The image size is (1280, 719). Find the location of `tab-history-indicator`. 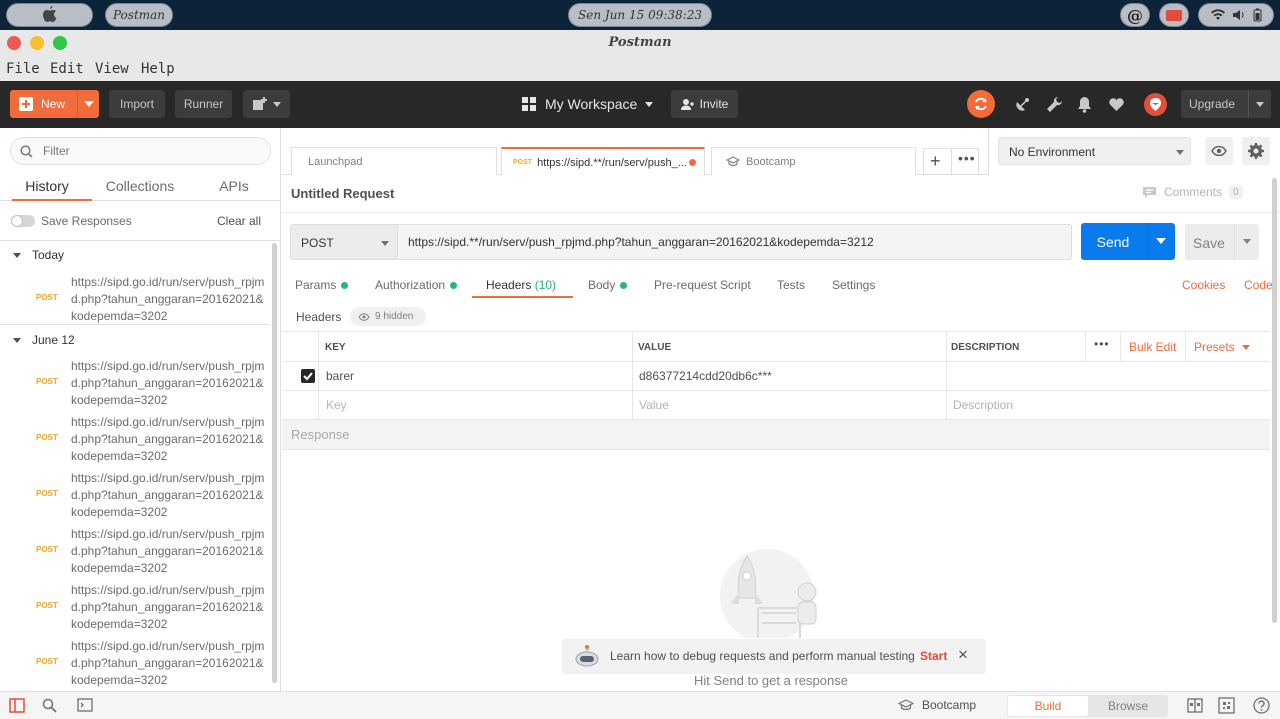

tab-history-indicator is located at coordinates (52, 200).